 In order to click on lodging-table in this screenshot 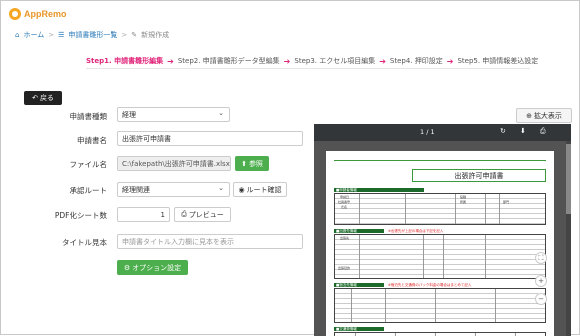, I will do `click(440, 305)`.